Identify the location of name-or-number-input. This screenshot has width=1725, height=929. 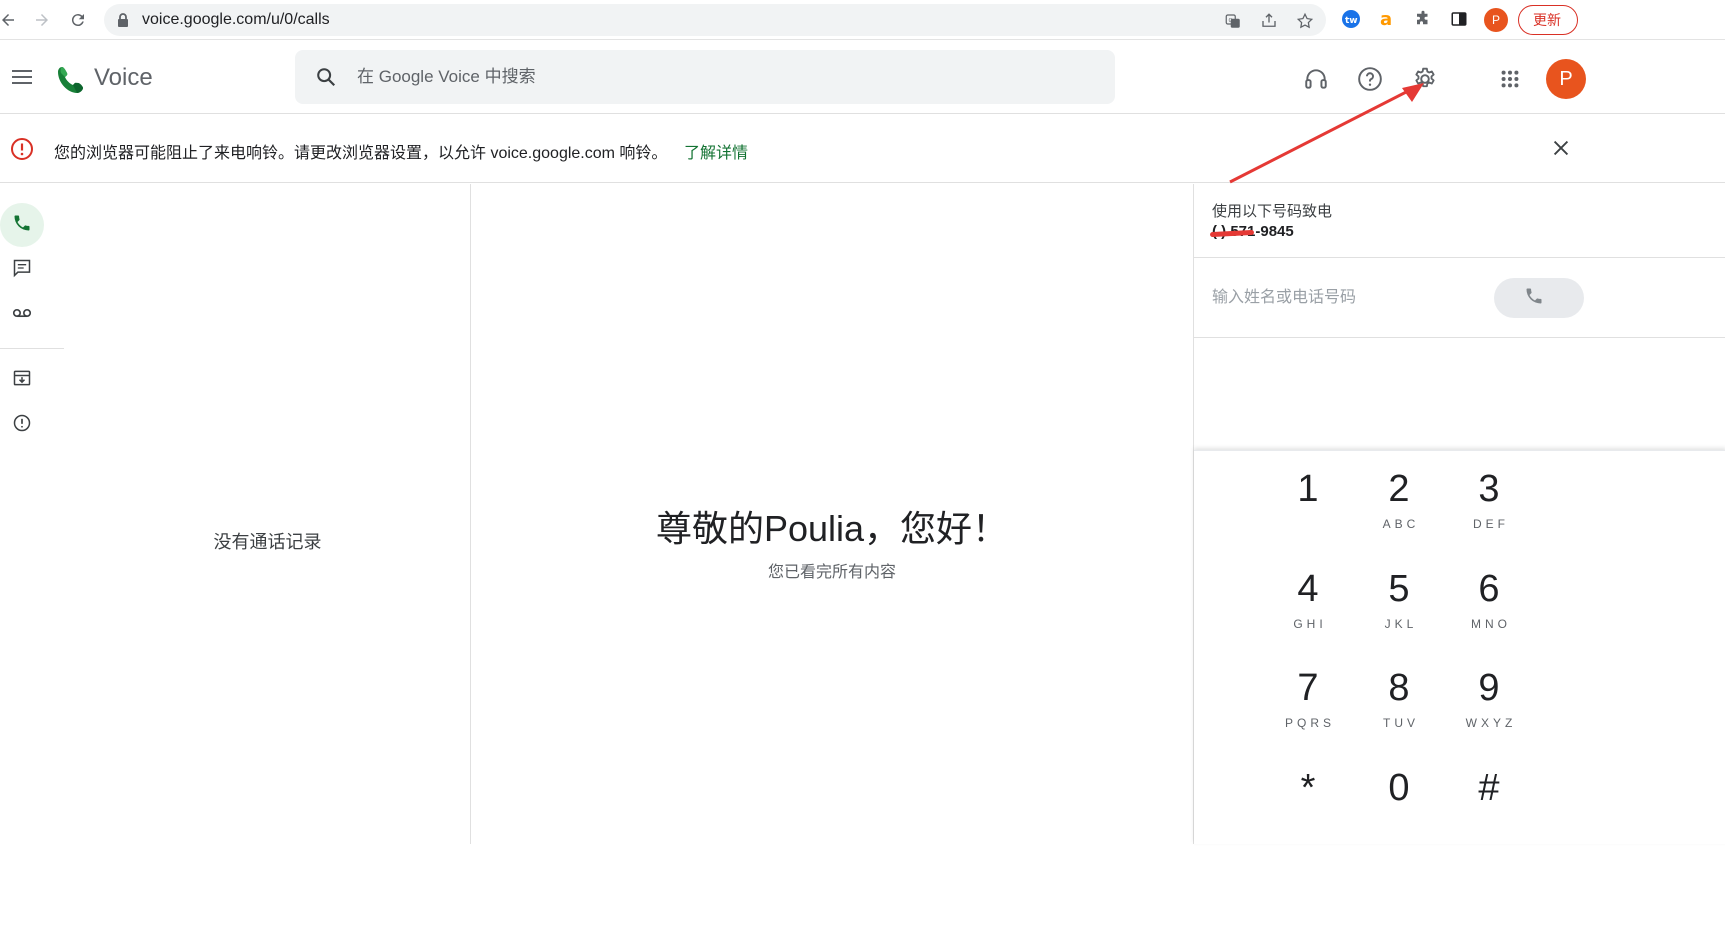
(1347, 298).